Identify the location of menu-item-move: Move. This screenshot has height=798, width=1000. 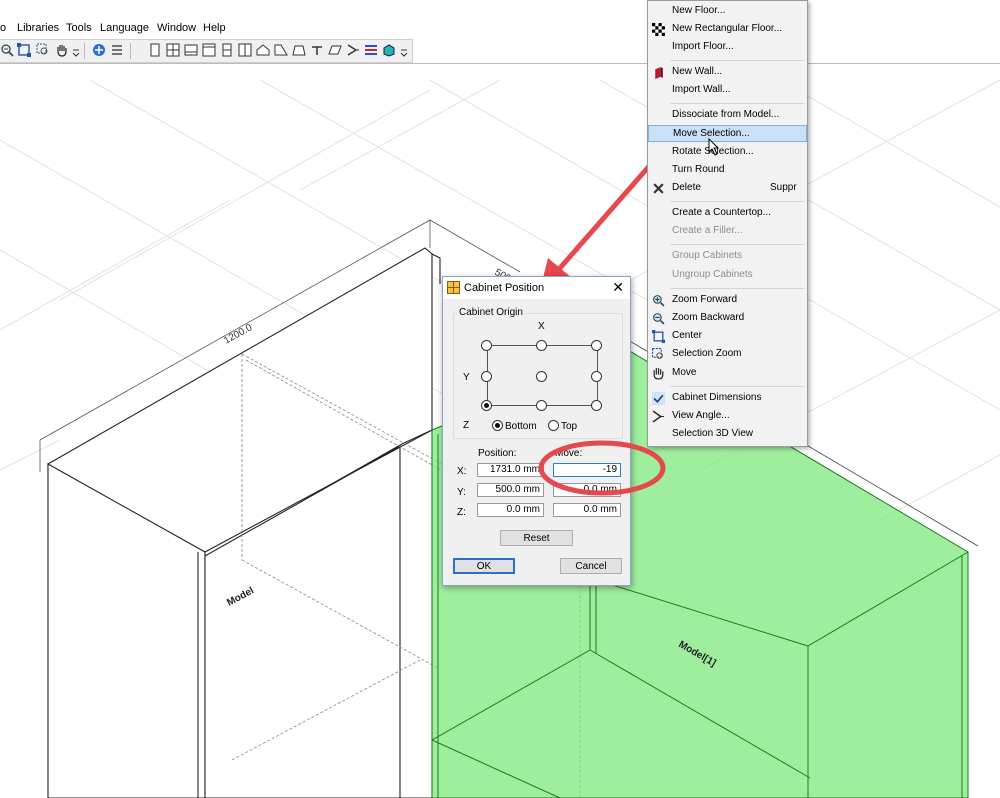
(727, 373).